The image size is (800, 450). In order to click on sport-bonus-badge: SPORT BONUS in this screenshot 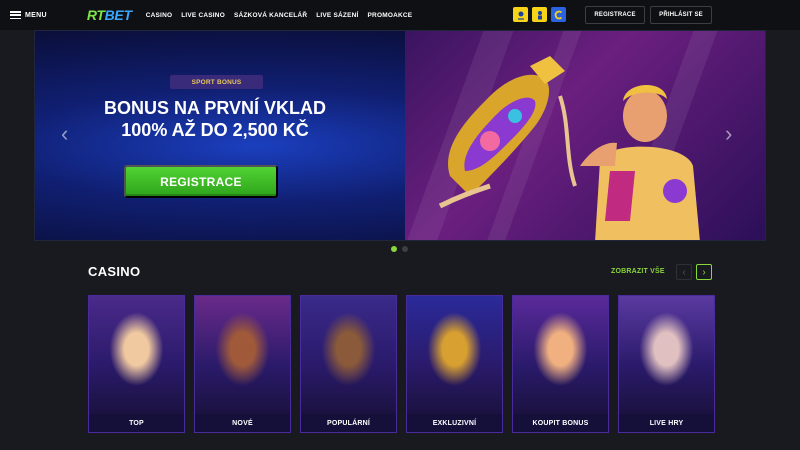, I will do `click(216, 82)`.